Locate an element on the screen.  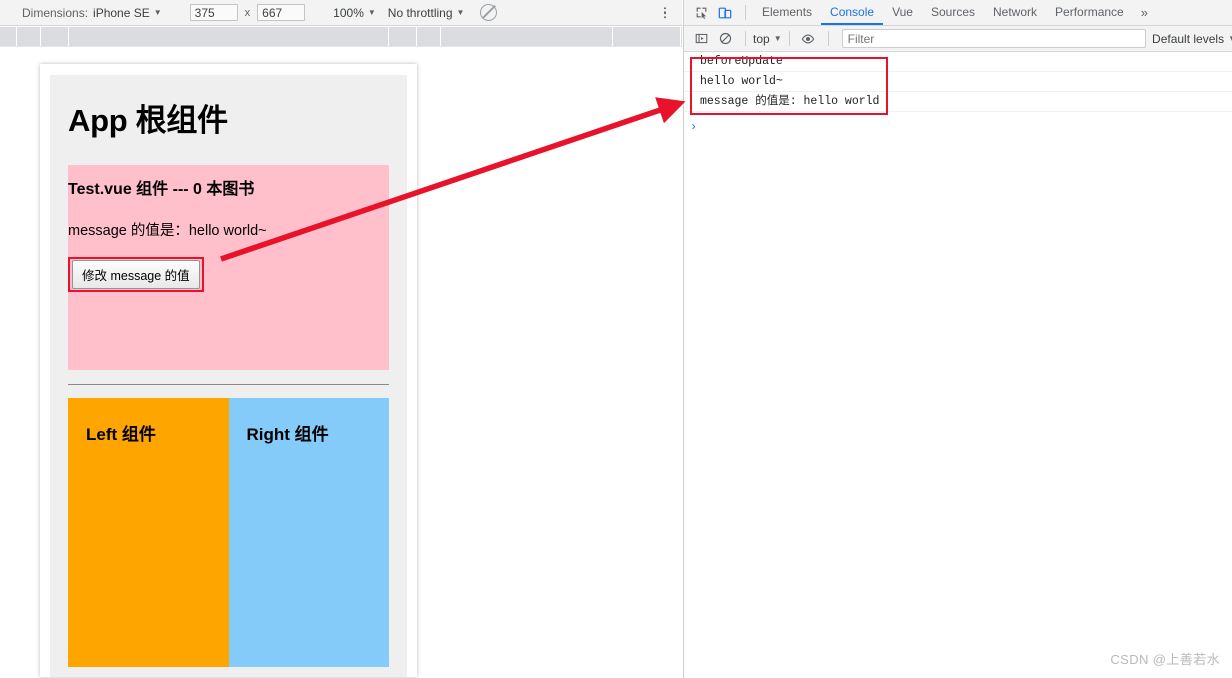
tab-network: Network is located at coordinates (1015, 12).